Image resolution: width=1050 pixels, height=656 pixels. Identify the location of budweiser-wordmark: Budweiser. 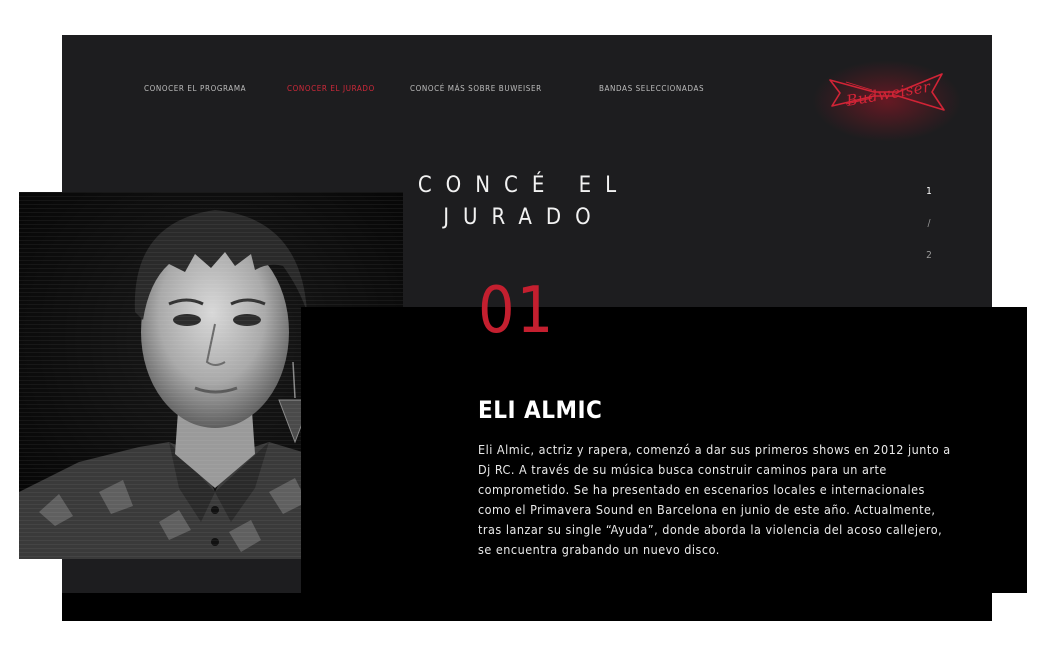
(888, 93).